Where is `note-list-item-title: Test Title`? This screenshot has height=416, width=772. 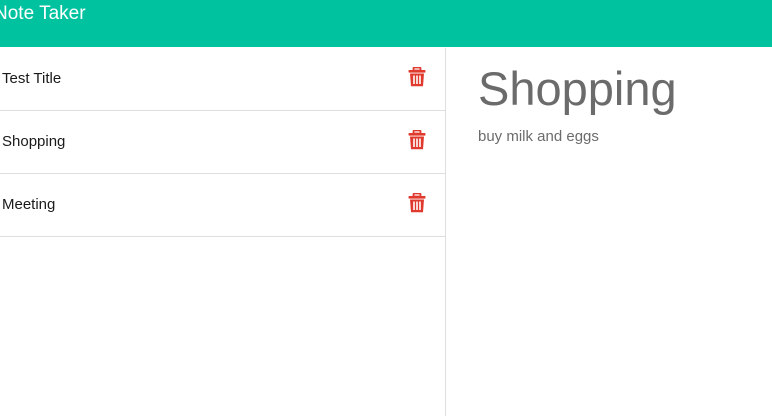
note-list-item-title: Test Title is located at coordinates (32, 78).